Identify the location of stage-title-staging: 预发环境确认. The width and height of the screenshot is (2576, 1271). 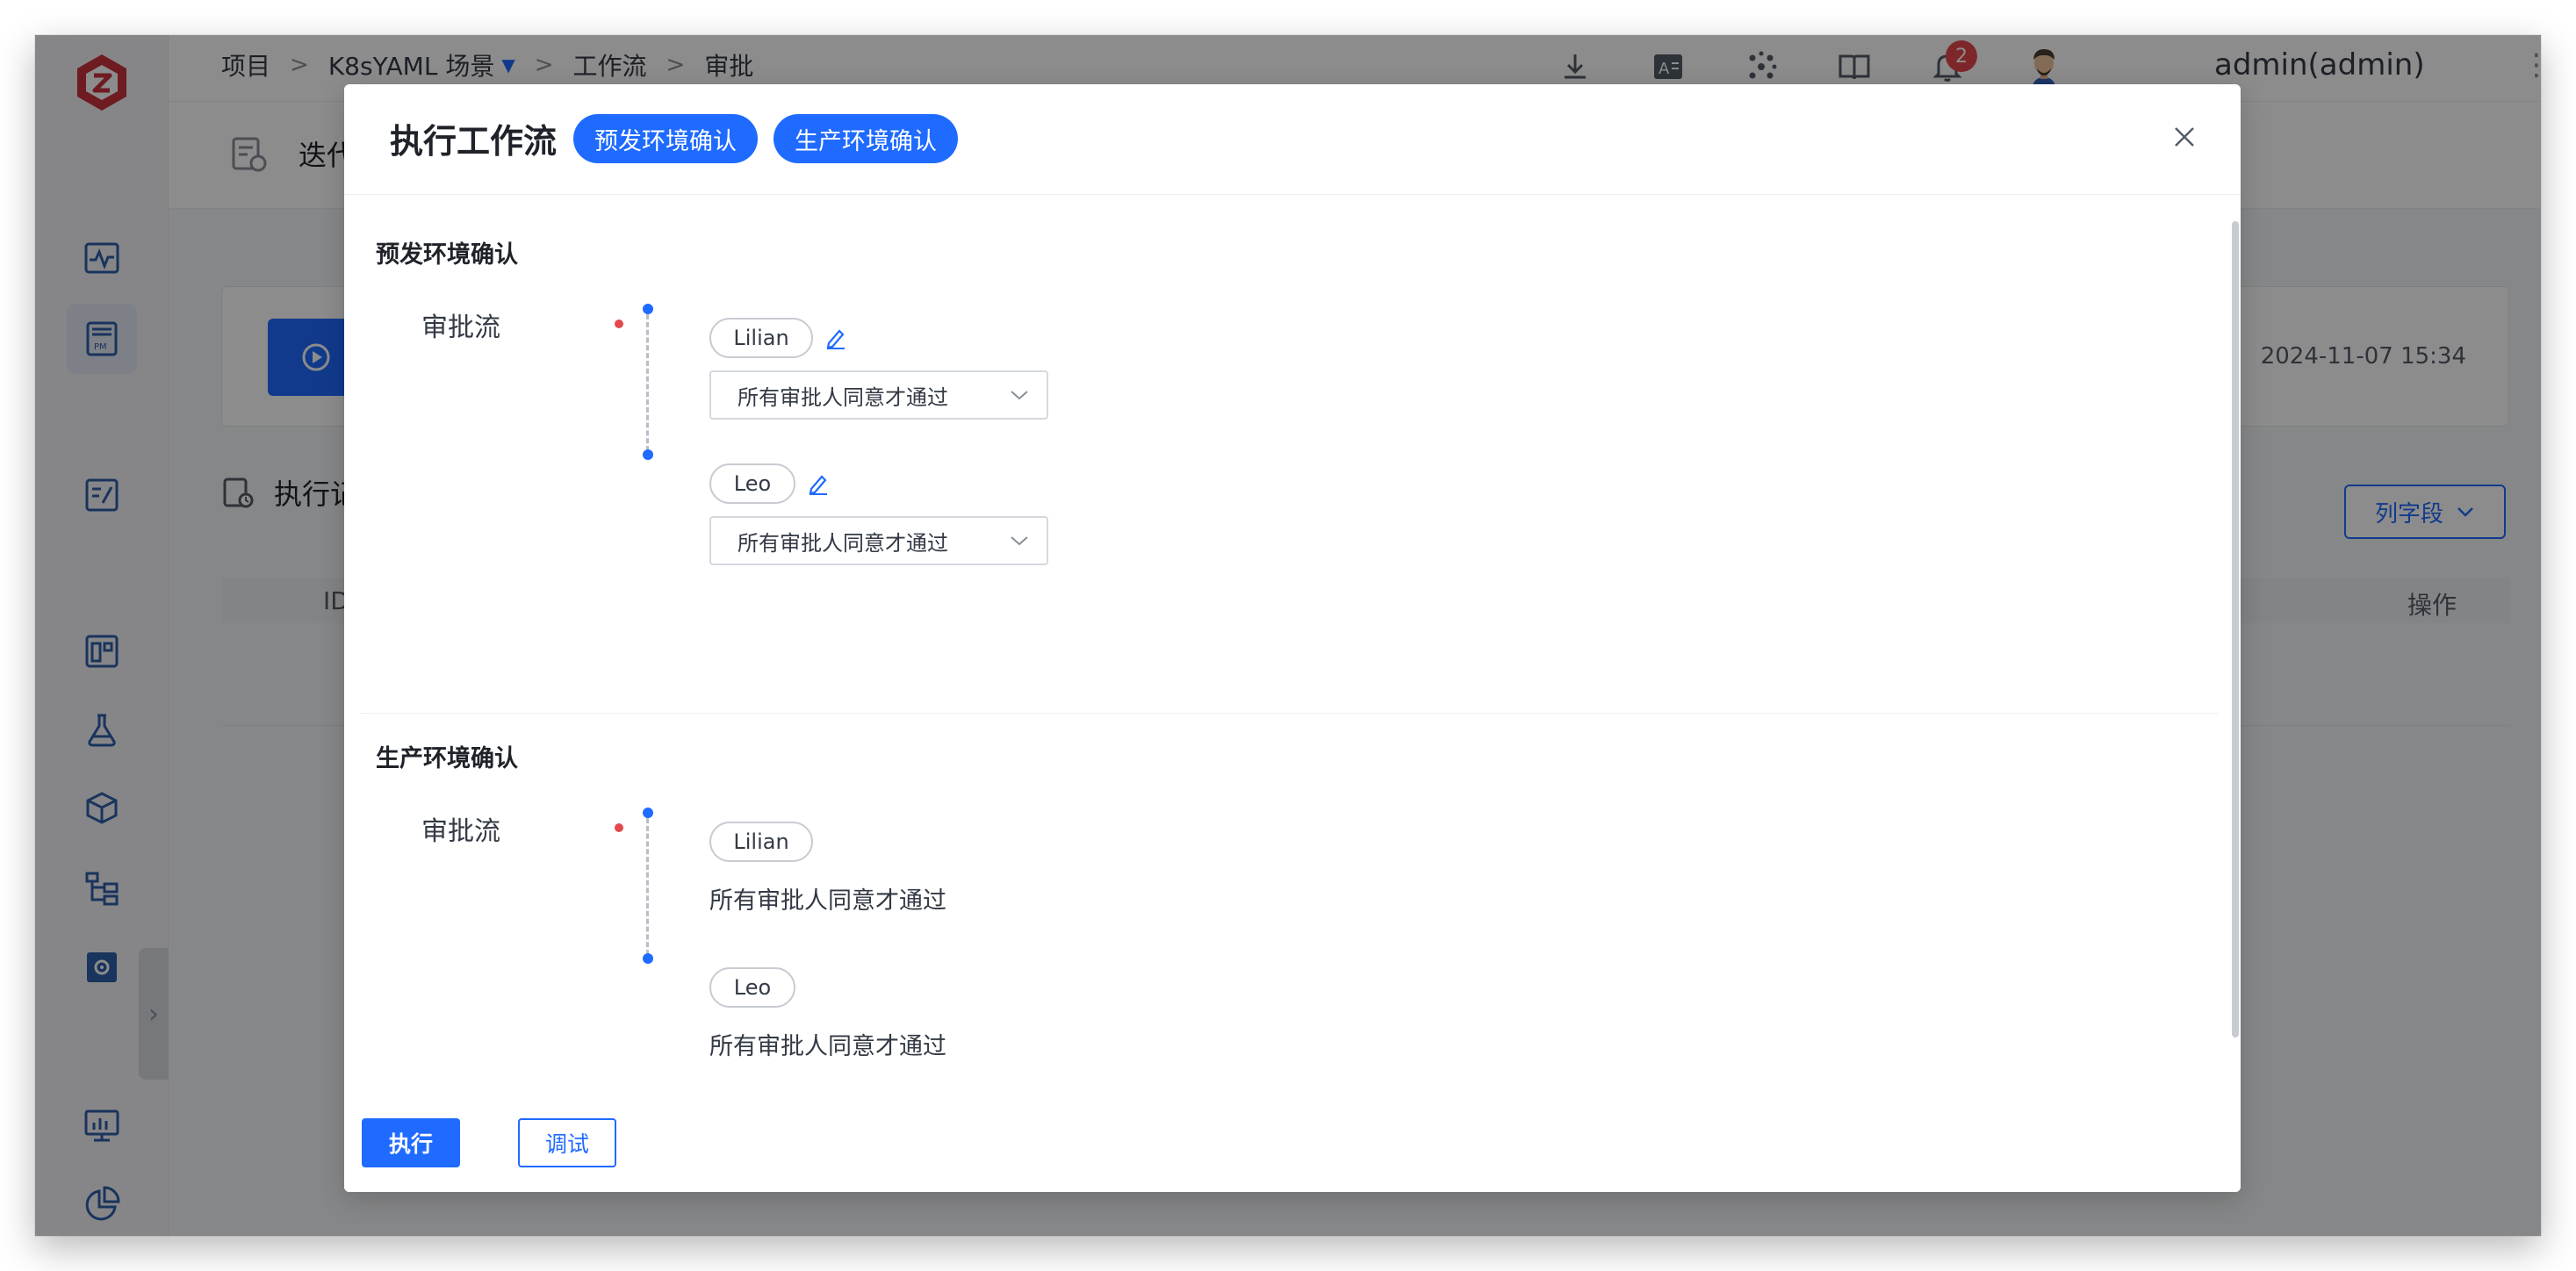
(447, 255).